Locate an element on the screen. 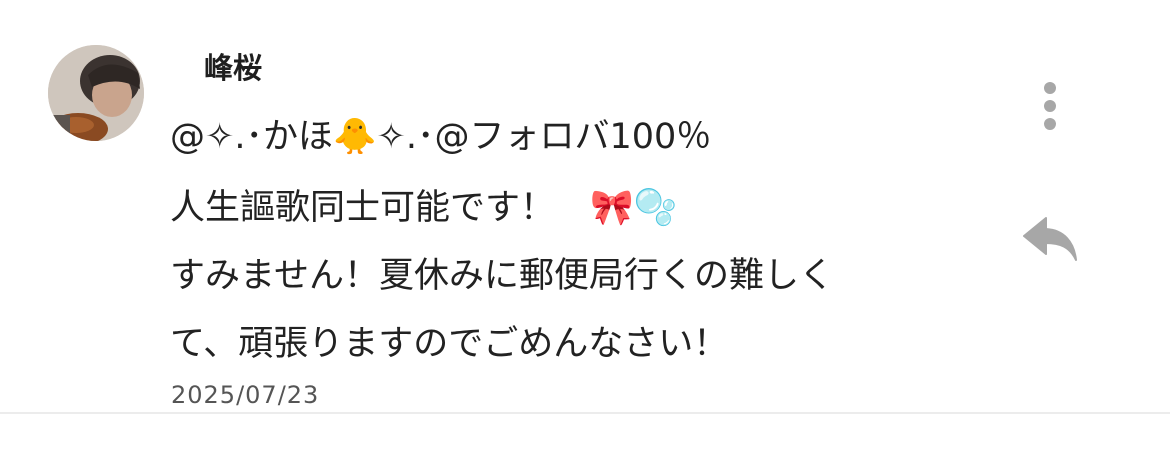 This screenshot has height=454, width=1170. mention-text: @✧.･かほ🐥✧.･@フォロバ100％ is located at coordinates (441, 137).